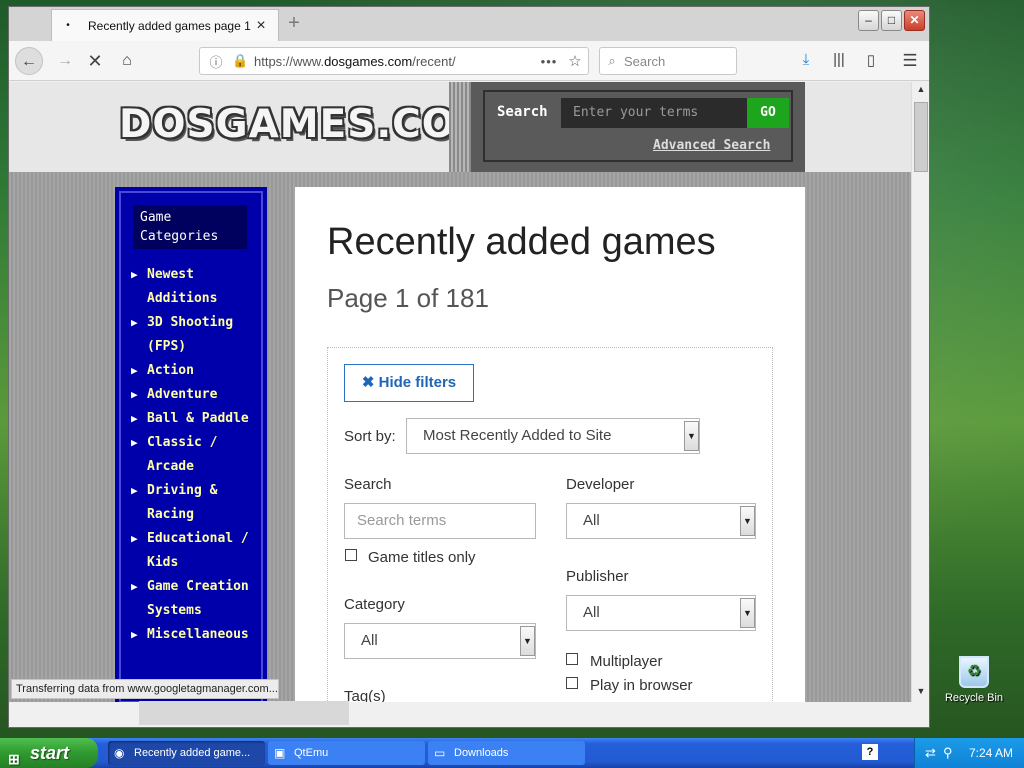  I want to click on system-tray: ⇄ ⚲ 7:24 AM, so click(969, 753).